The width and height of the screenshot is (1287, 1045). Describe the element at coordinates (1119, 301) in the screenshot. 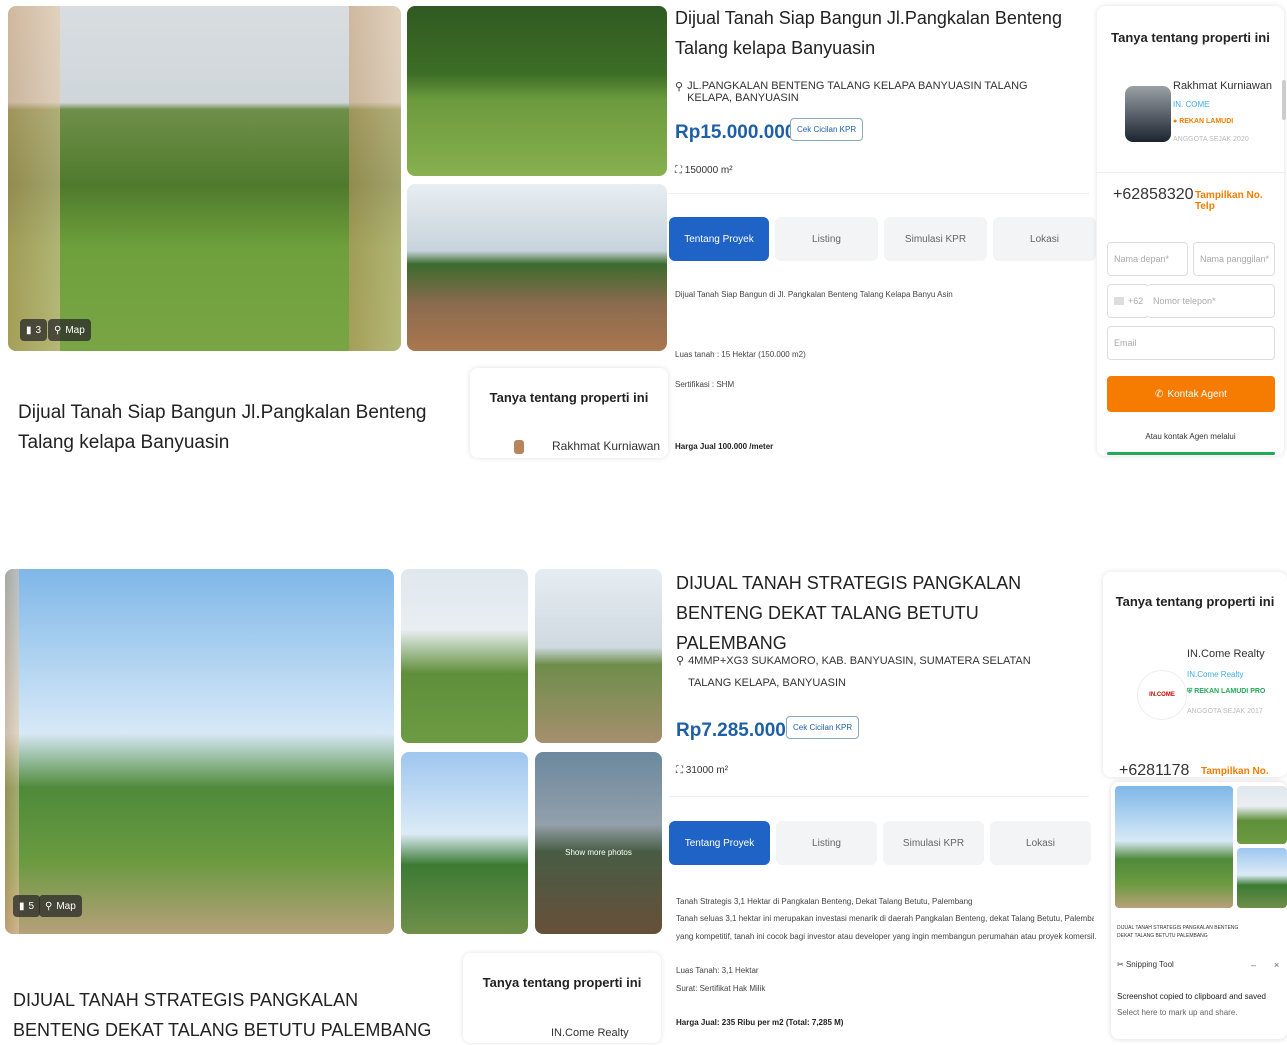

I see `flag-icon` at that location.